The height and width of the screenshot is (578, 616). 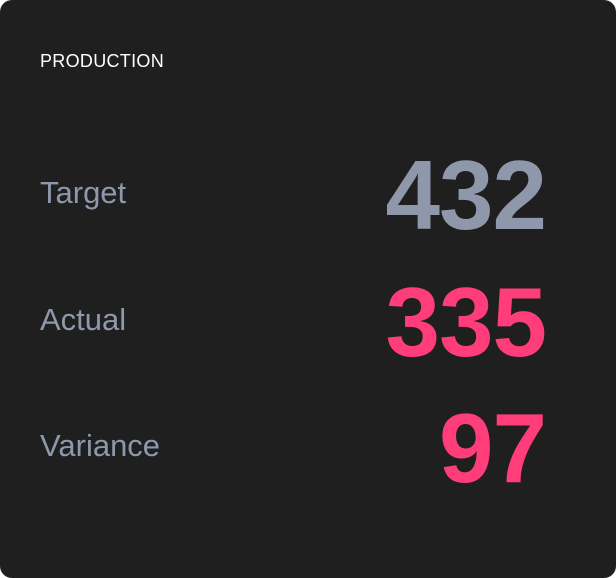 What do you see at coordinates (100, 445) in the screenshot?
I see `metric-label-variance: Variance` at bounding box center [100, 445].